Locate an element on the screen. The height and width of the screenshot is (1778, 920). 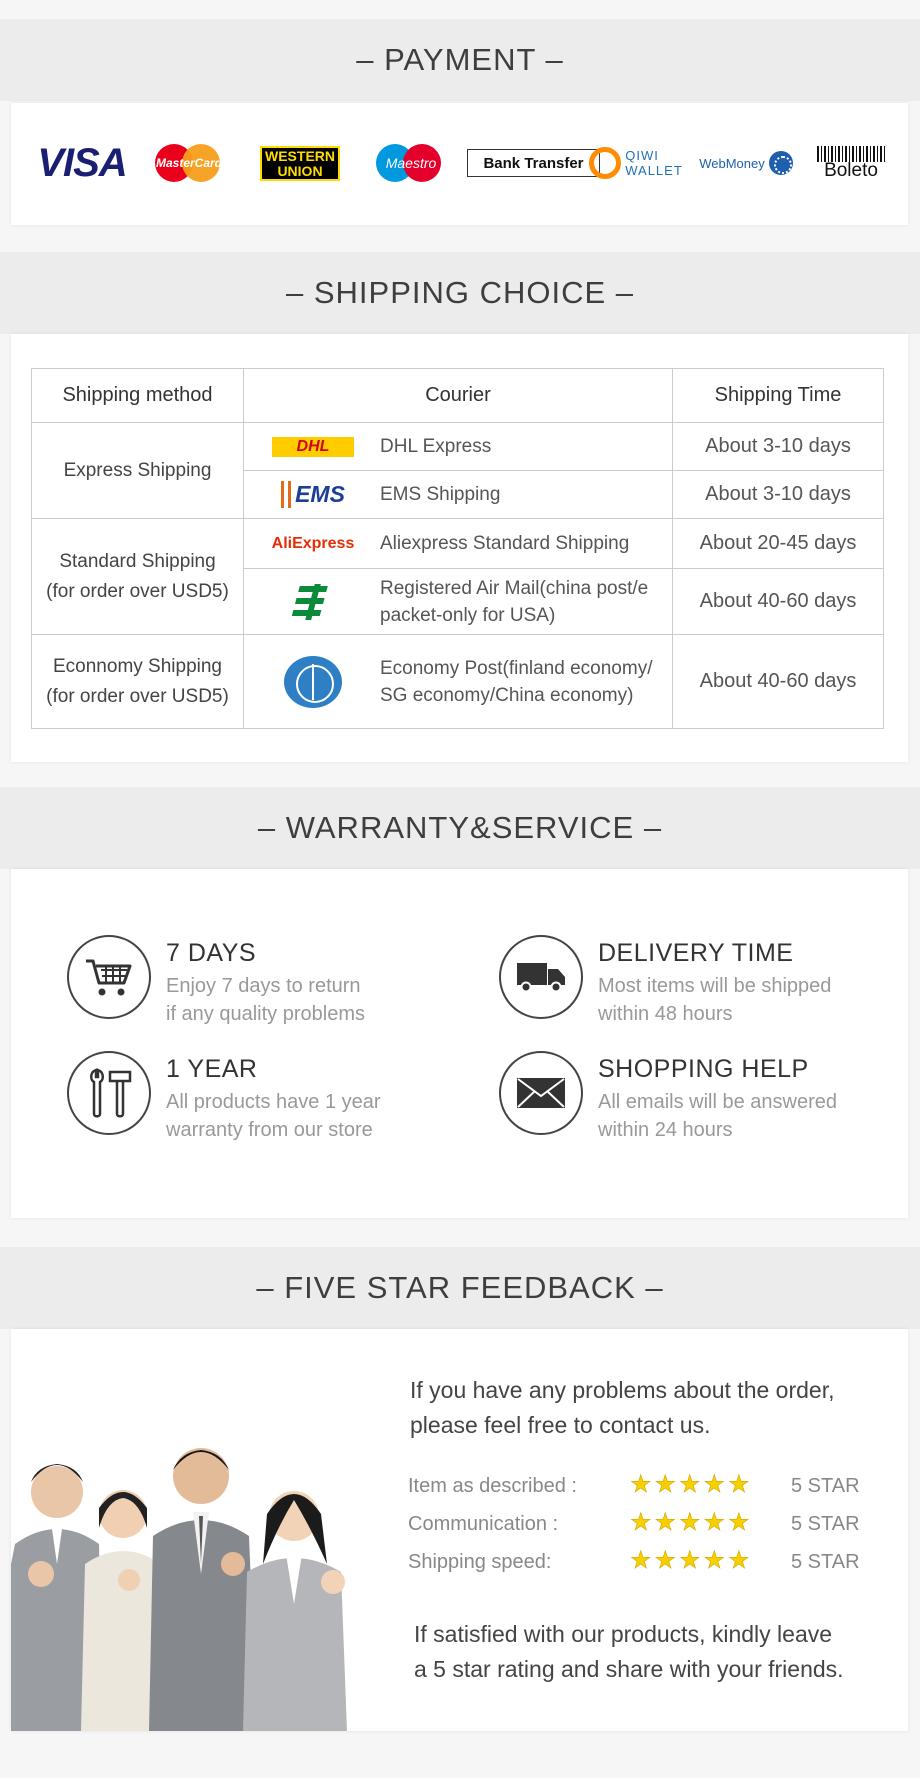
team-photo is located at coordinates (179, 1589).